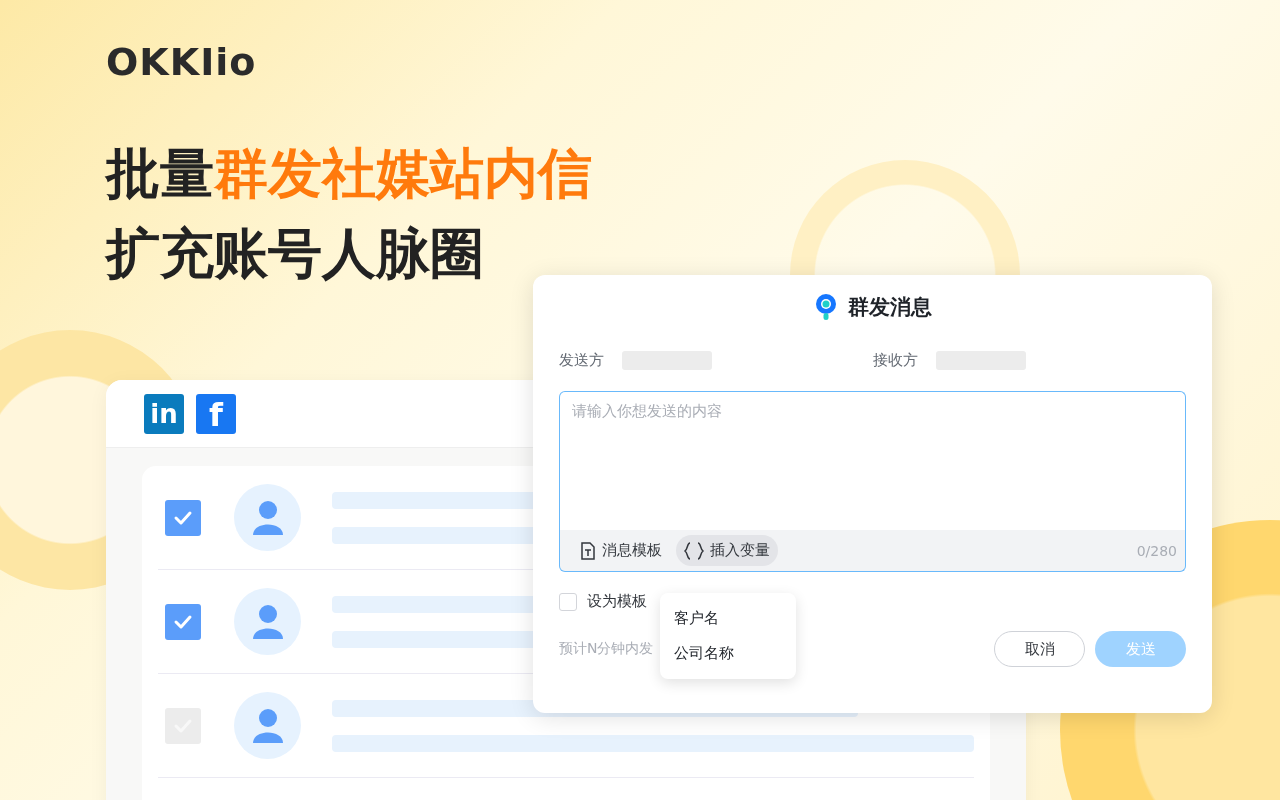  Describe the element at coordinates (295, 254) in the screenshot. I see `headline: 扩充账号人脉圈` at that location.